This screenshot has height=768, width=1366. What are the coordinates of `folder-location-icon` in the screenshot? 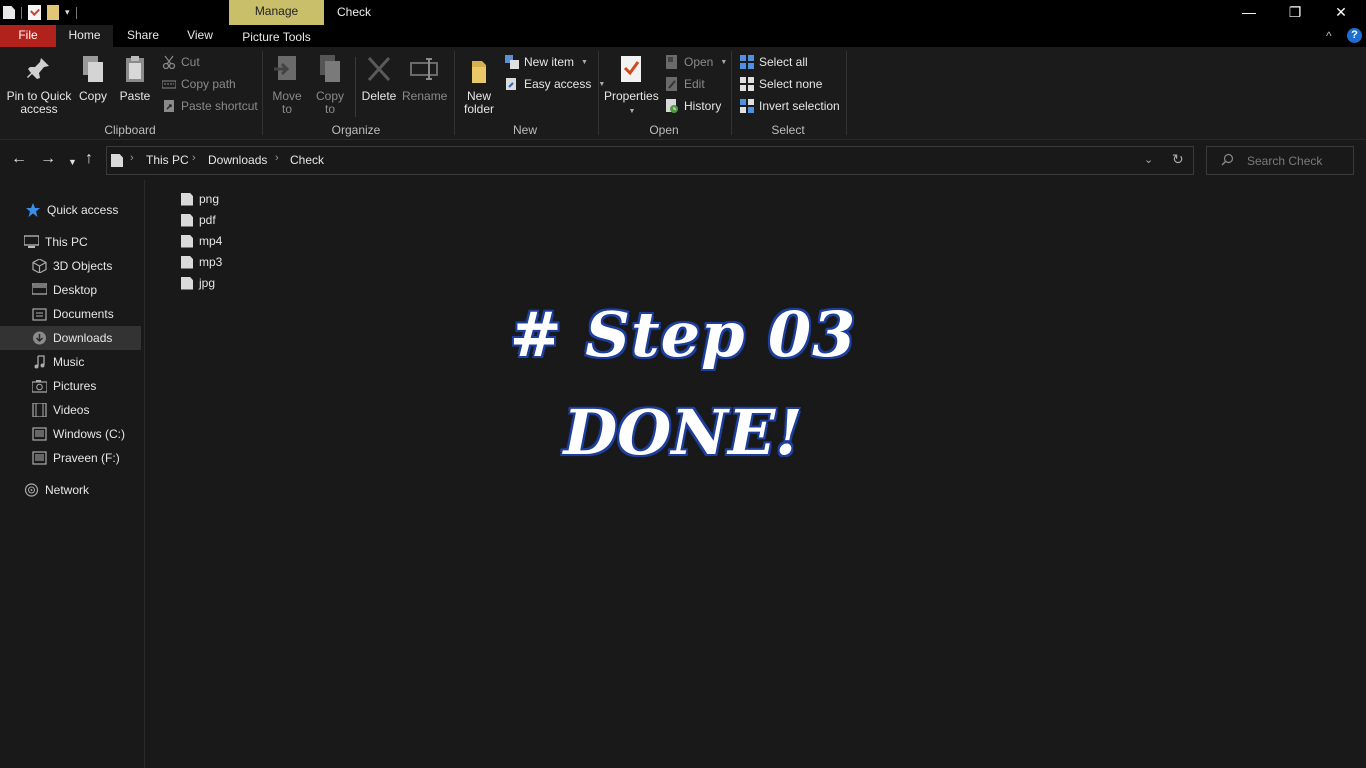 It's located at (117, 160).